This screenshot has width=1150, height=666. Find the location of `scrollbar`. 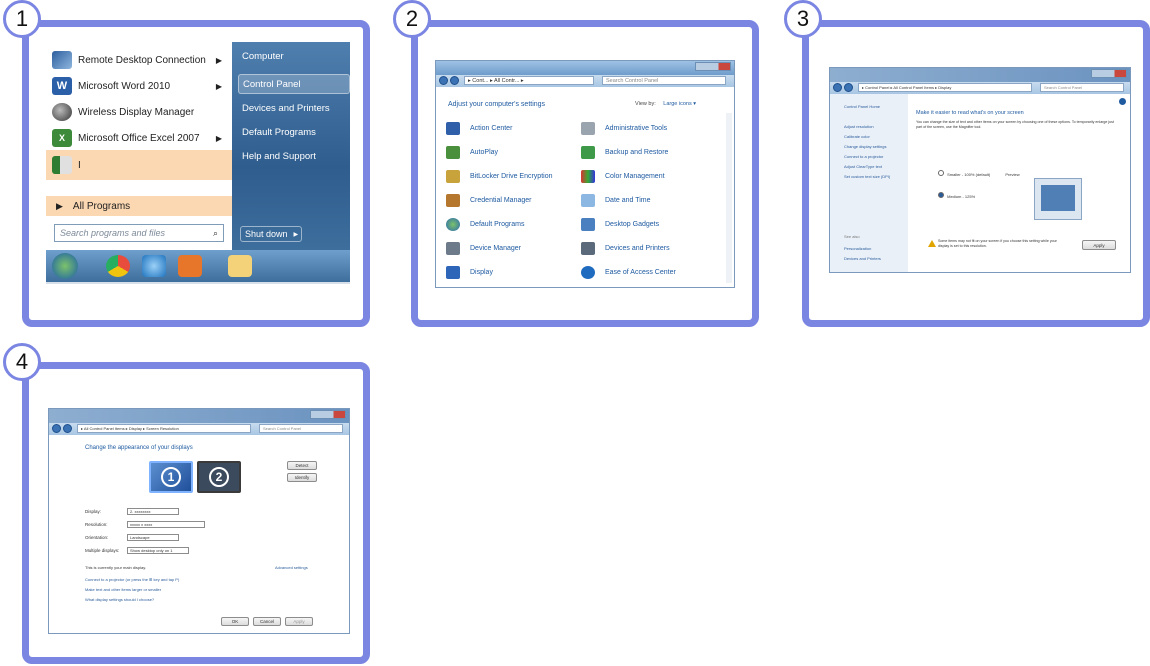

scrollbar is located at coordinates (729, 198).